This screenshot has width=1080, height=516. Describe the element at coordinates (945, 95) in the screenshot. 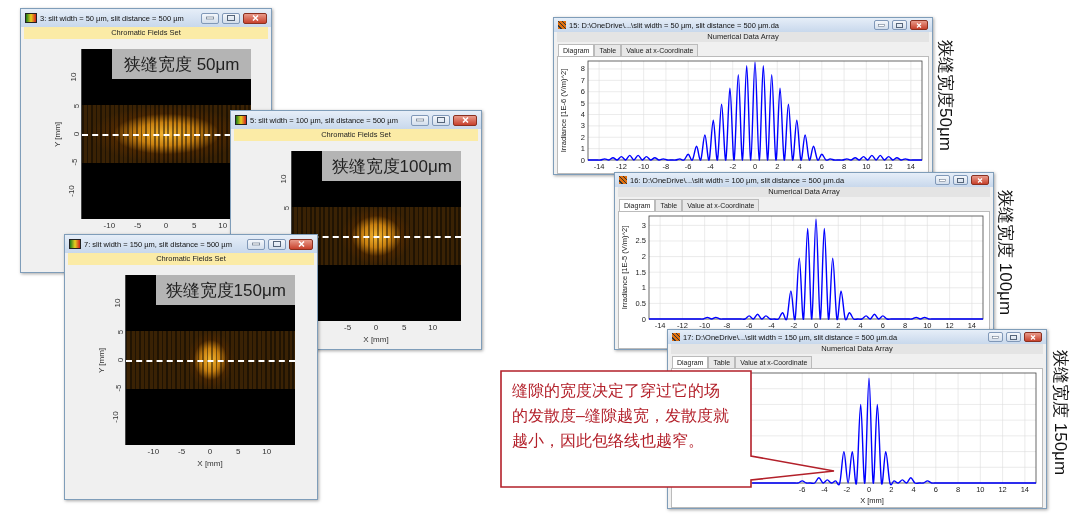

I see `side-caption: 狭缝宽度50μm` at that location.